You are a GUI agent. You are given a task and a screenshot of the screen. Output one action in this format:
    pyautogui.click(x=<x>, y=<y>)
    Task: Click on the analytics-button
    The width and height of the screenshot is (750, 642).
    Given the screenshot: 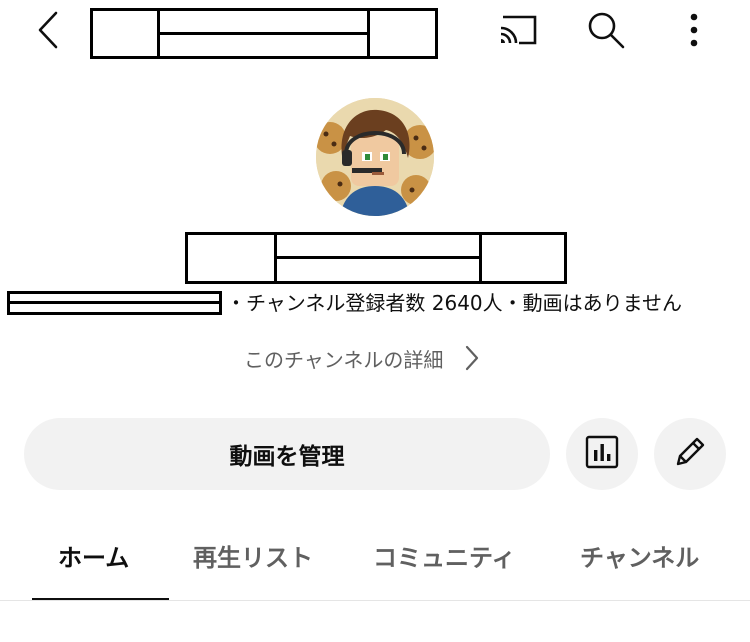 What is the action you would take?
    pyautogui.click(x=602, y=454)
    